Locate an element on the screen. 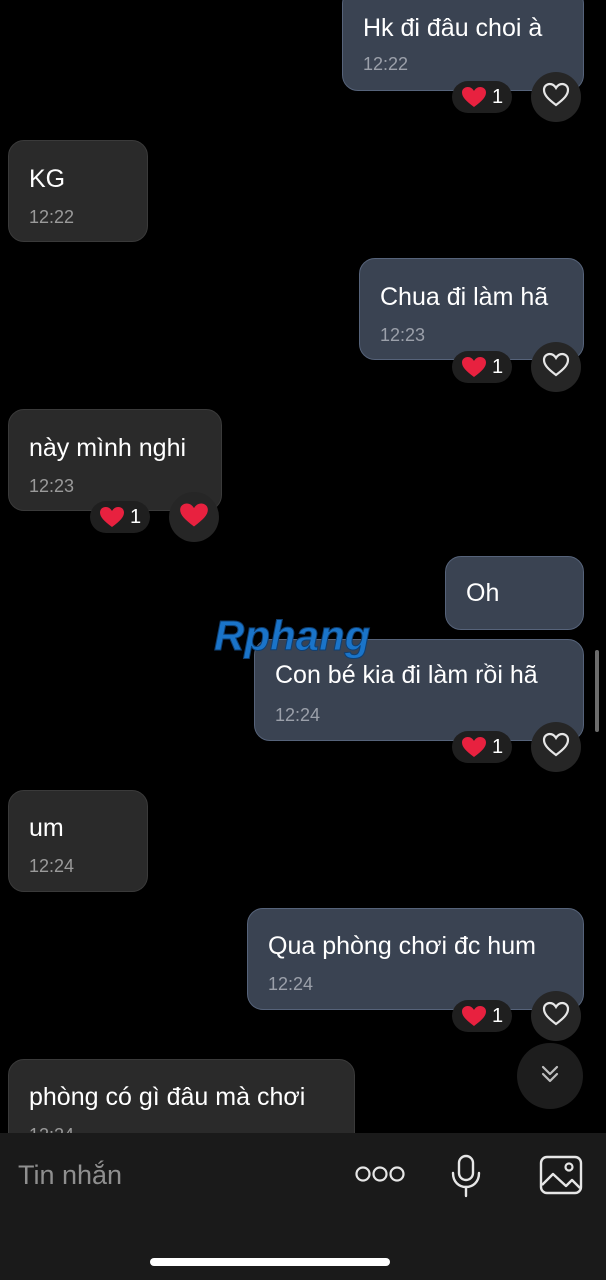  watermark-logo: Rphang R is located at coordinates (307, 637).